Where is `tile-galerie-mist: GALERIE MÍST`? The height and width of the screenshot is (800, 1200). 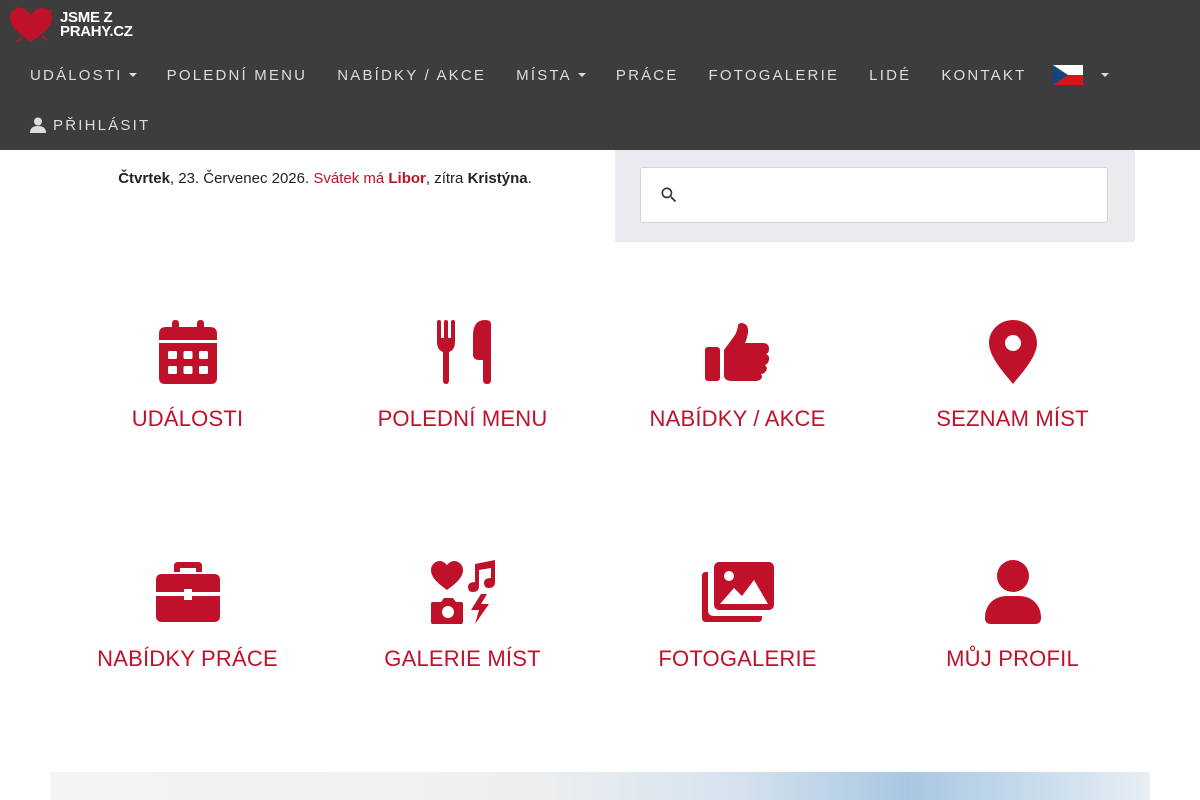 tile-galerie-mist: GALERIE MÍST is located at coordinates (462, 616).